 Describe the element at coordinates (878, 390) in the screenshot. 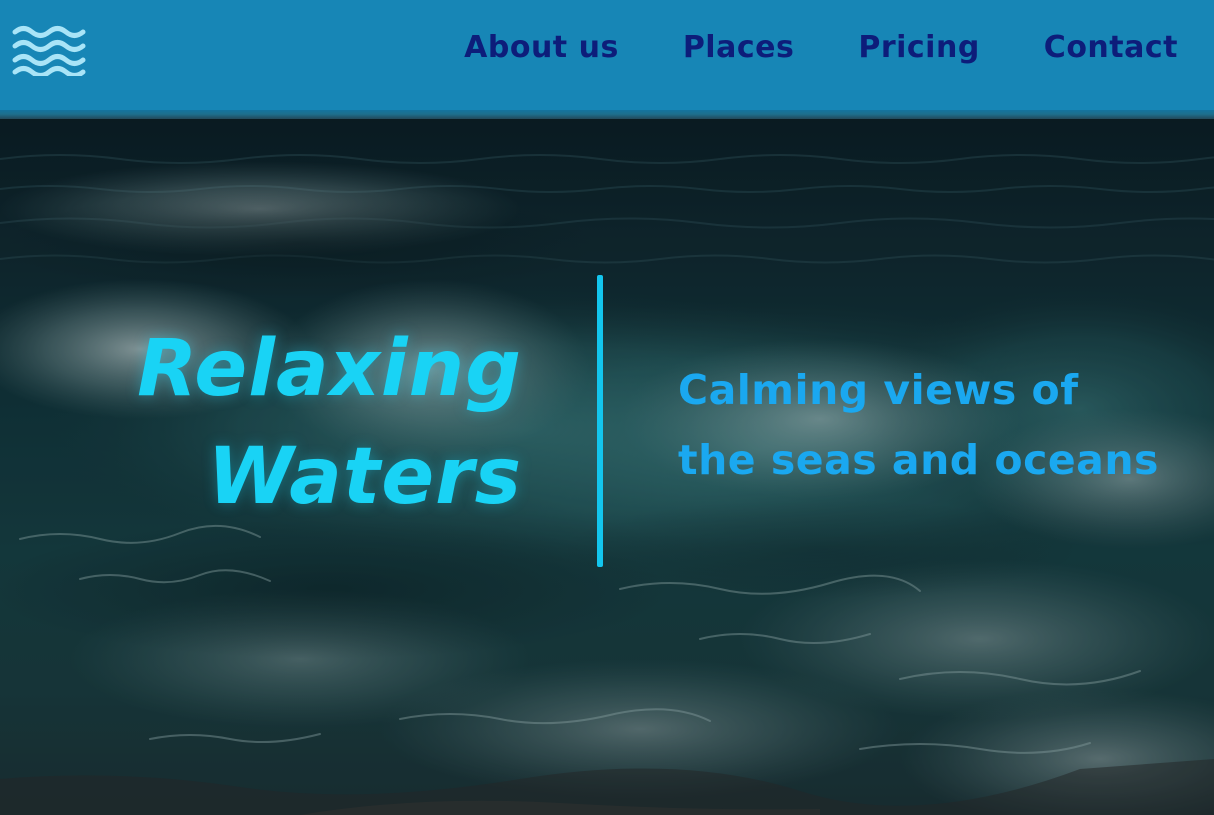

I see `hero-tagline-line-1: Calming views of` at that location.